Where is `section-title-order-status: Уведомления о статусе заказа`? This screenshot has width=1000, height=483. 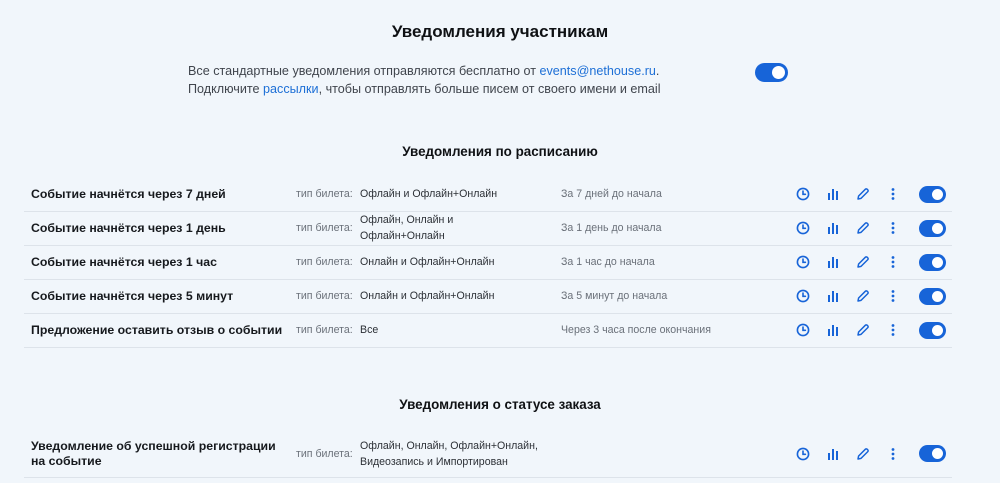 section-title-order-status: Уведомления о статусе заказа is located at coordinates (500, 404).